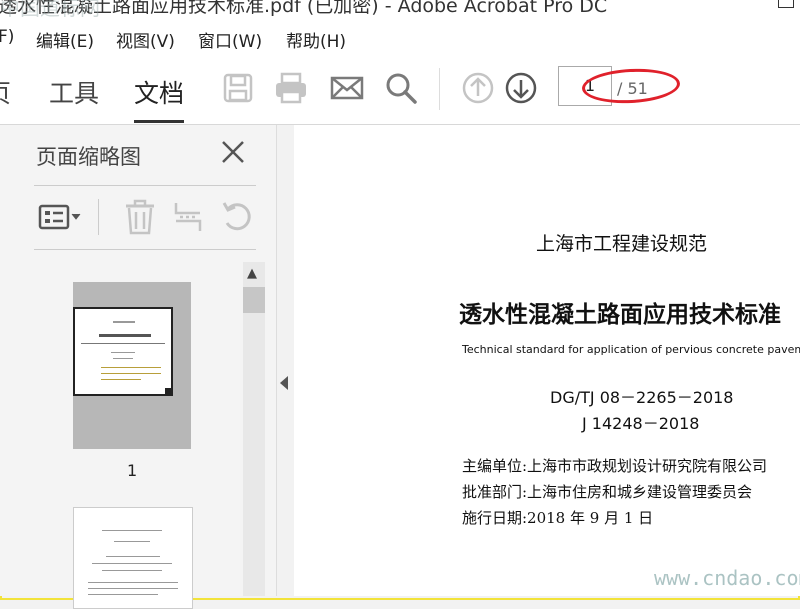 Image resolution: width=800 pixels, height=609 pixels. I want to click on thumbnail-scrollbar: ▲, so click(254, 429).